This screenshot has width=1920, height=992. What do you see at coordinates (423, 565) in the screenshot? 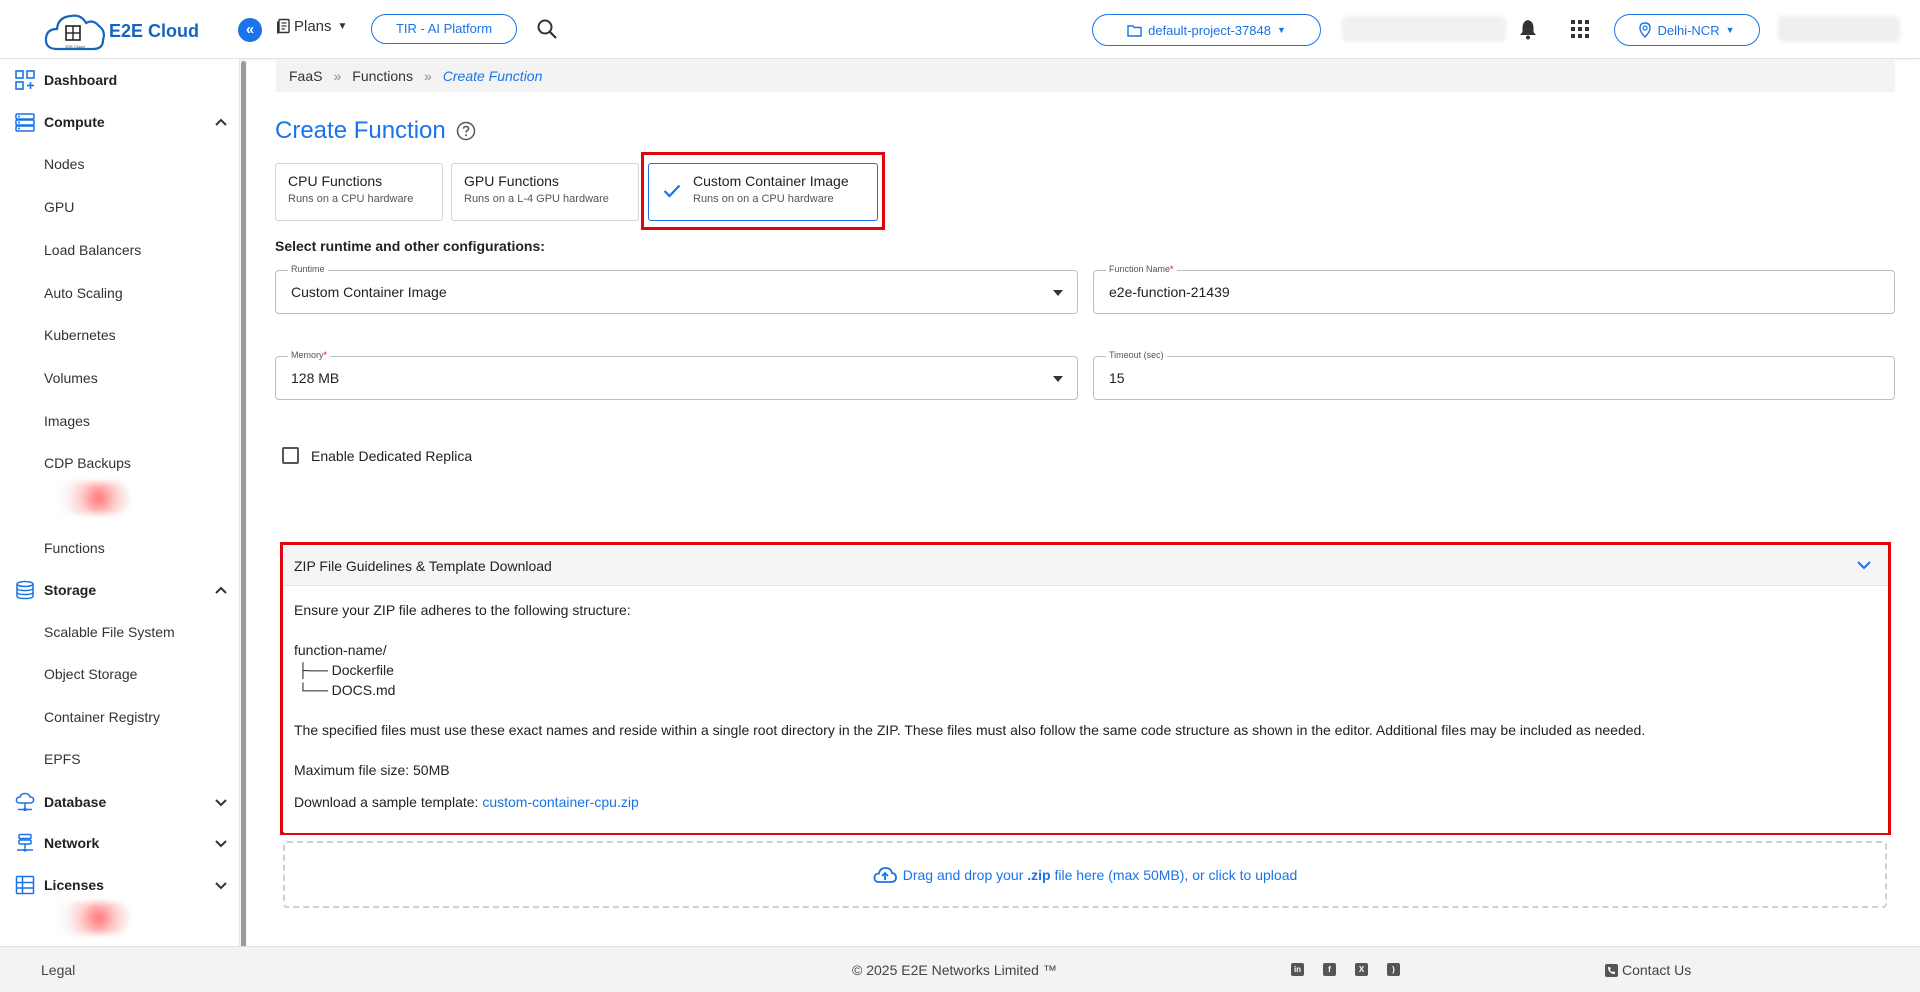
I see `zip-guidelines-title: ZIP File Guidelines & Template Download` at bounding box center [423, 565].